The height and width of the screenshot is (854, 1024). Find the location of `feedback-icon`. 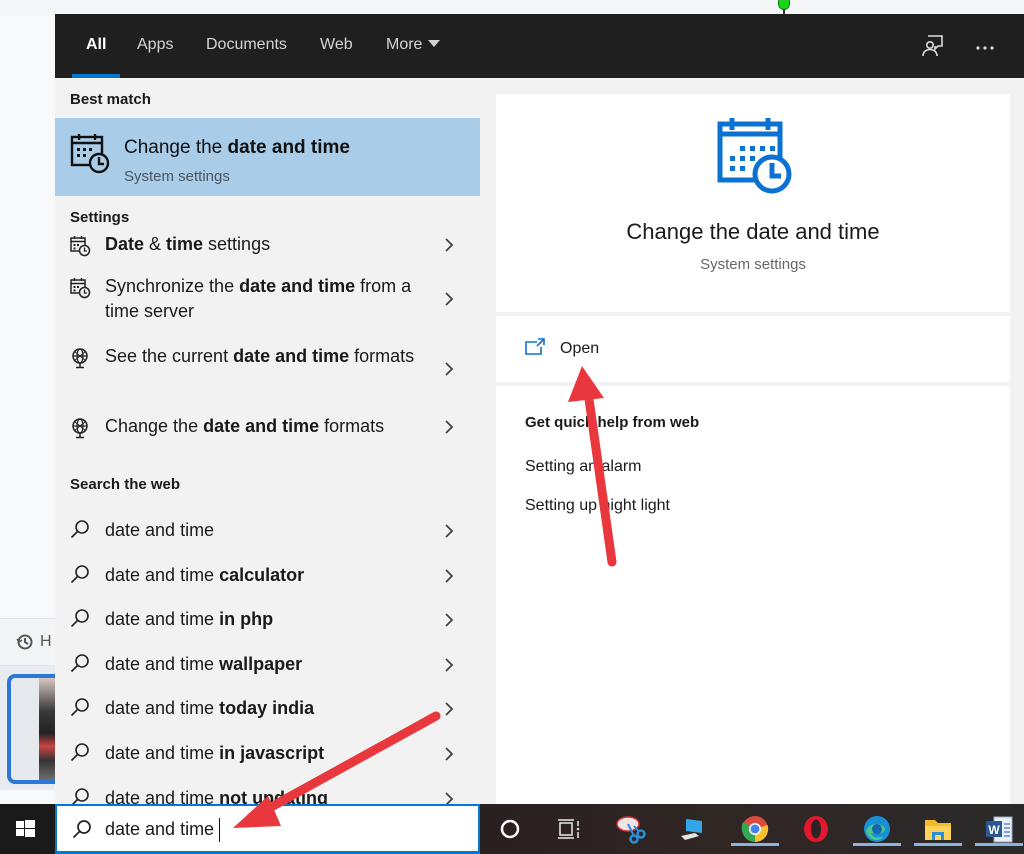

feedback-icon is located at coordinates (932, 46).